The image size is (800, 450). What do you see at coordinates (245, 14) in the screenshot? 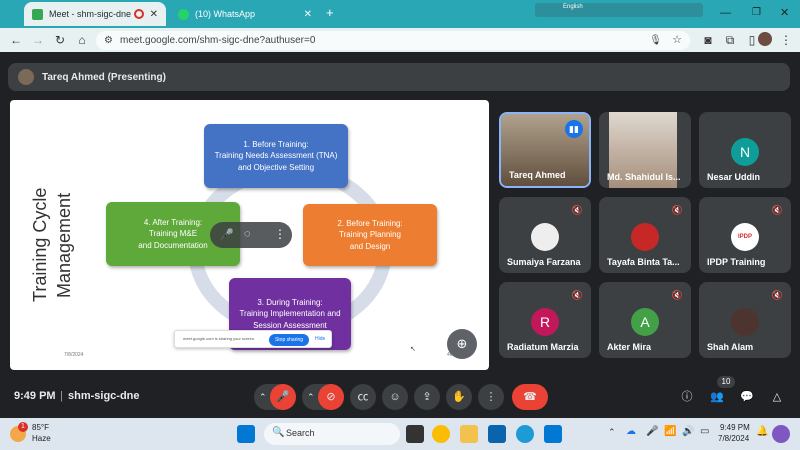
I see `tab-whatsapp: (10) WhatsApp ✕` at bounding box center [245, 14].